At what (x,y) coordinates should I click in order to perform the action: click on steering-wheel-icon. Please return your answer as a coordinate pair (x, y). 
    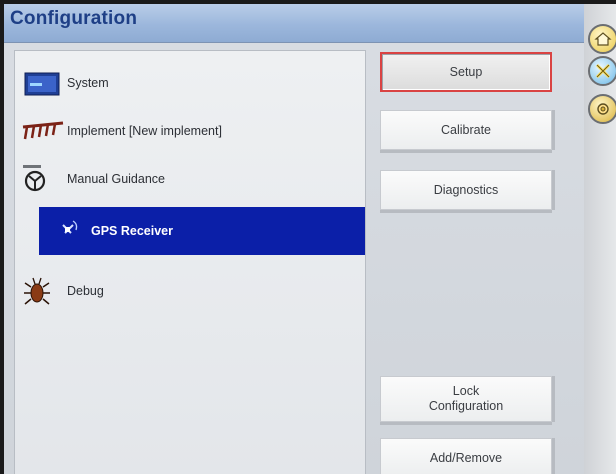
    Looking at the image, I should click on (43, 179).